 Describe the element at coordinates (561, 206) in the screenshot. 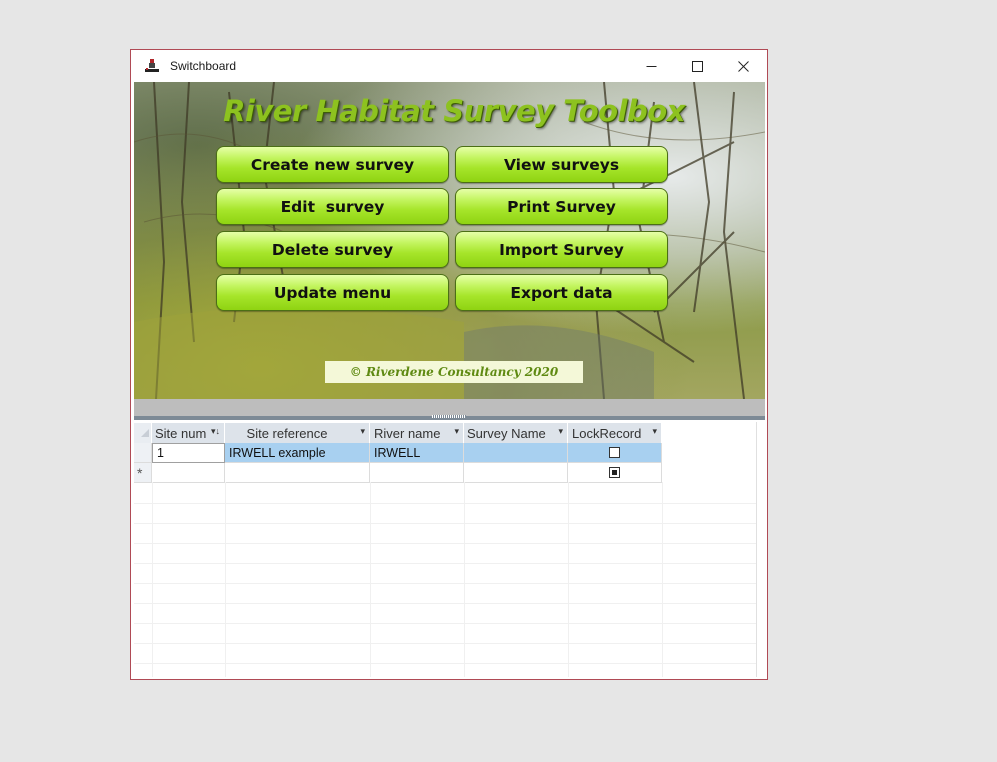

I see `print-survey-button: Print Survey` at that location.